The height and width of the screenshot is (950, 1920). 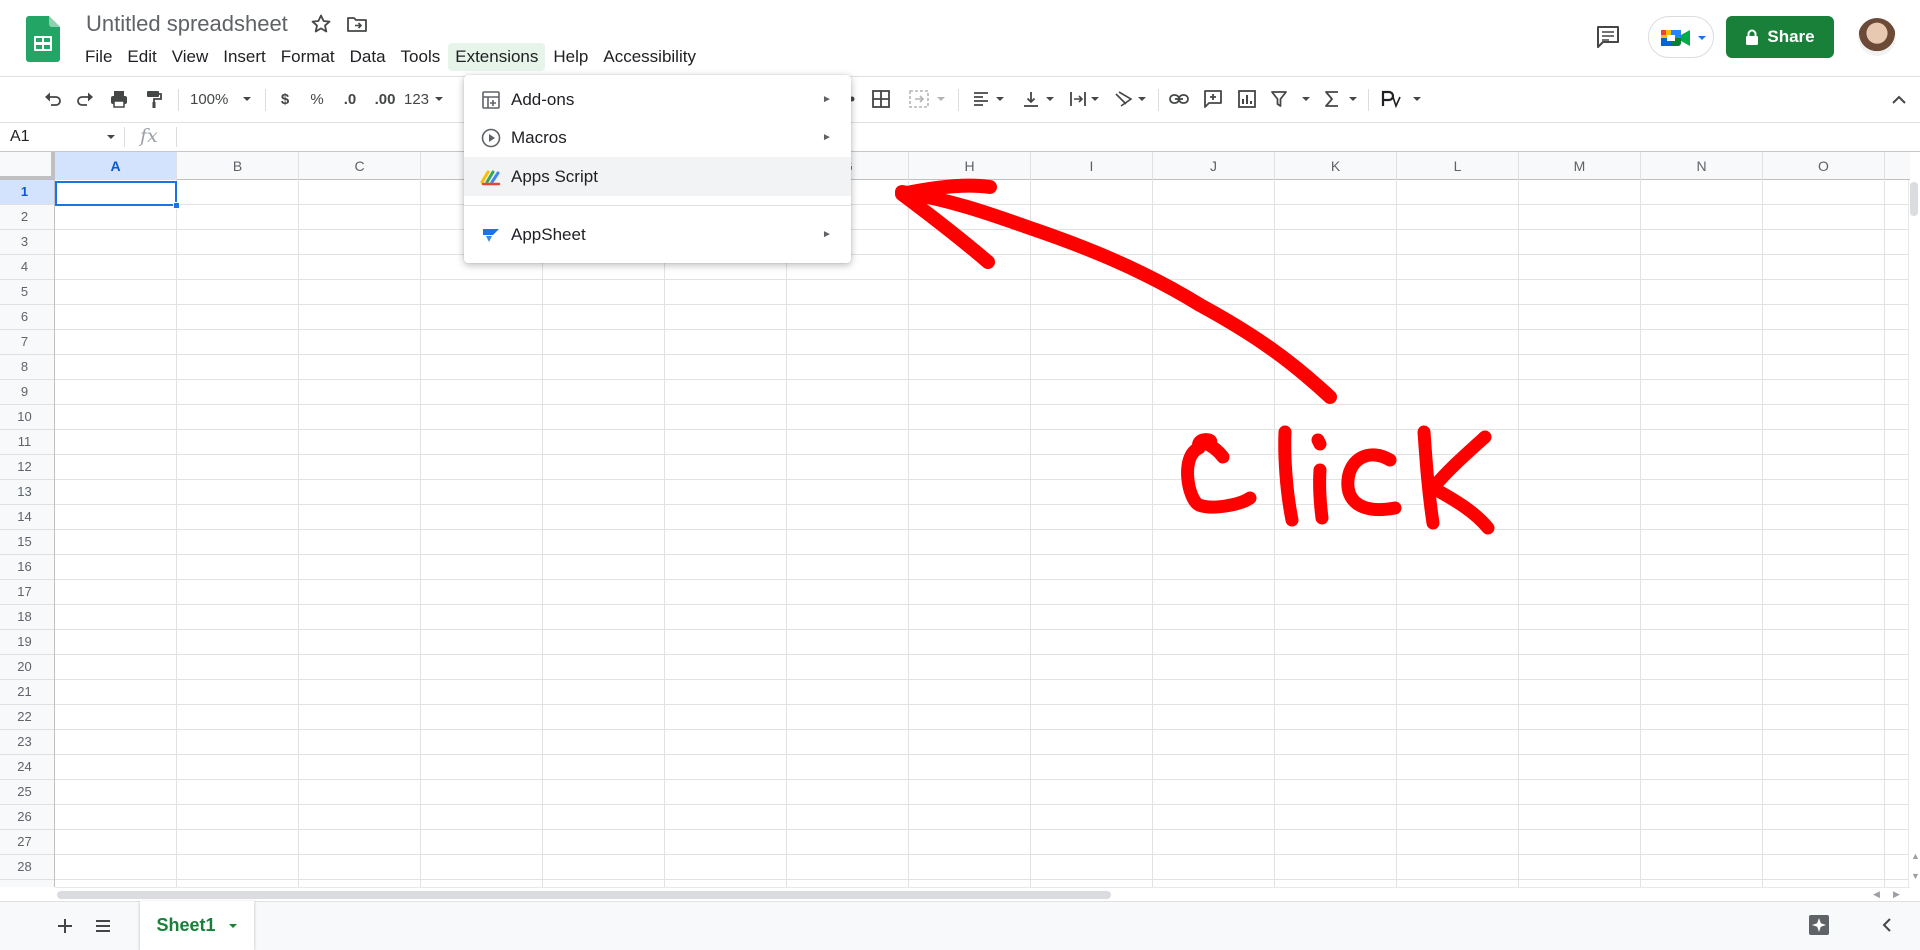 I want to click on menu-data: Data, so click(x=368, y=57).